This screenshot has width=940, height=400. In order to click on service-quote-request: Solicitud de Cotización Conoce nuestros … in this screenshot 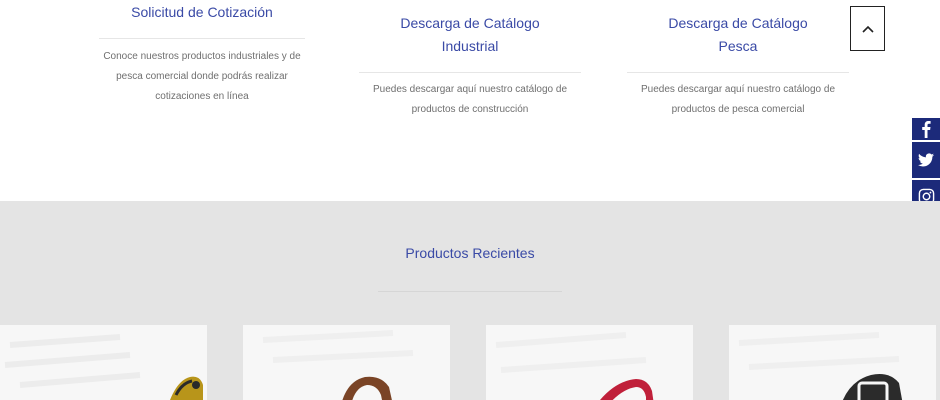, I will do `click(202, 53)`.